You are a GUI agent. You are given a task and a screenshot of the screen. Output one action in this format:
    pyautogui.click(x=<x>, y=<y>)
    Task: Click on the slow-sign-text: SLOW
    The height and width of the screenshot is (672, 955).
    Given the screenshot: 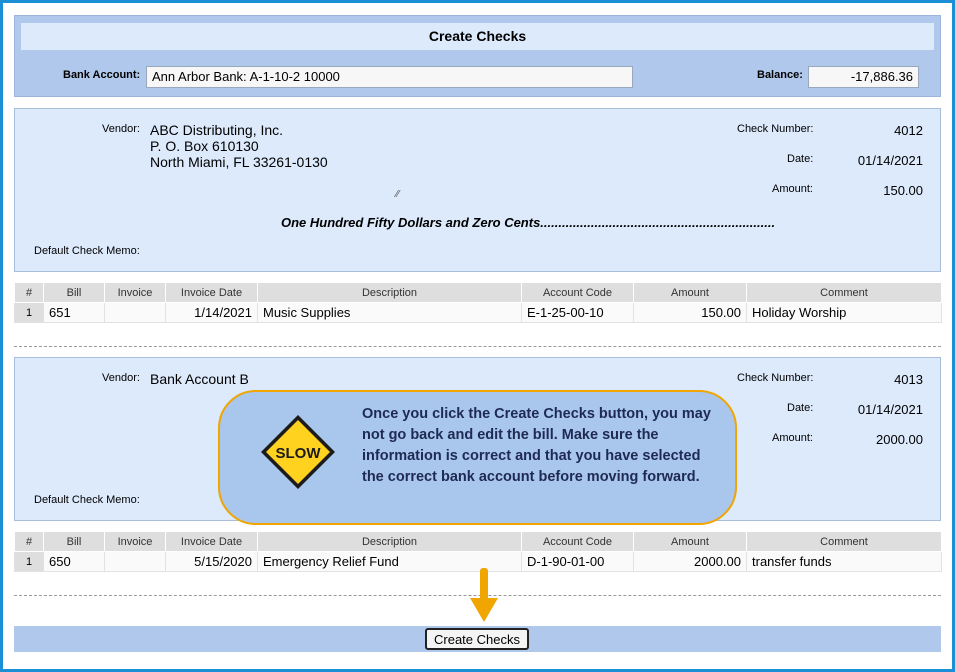 What is the action you would take?
    pyautogui.click(x=299, y=453)
    